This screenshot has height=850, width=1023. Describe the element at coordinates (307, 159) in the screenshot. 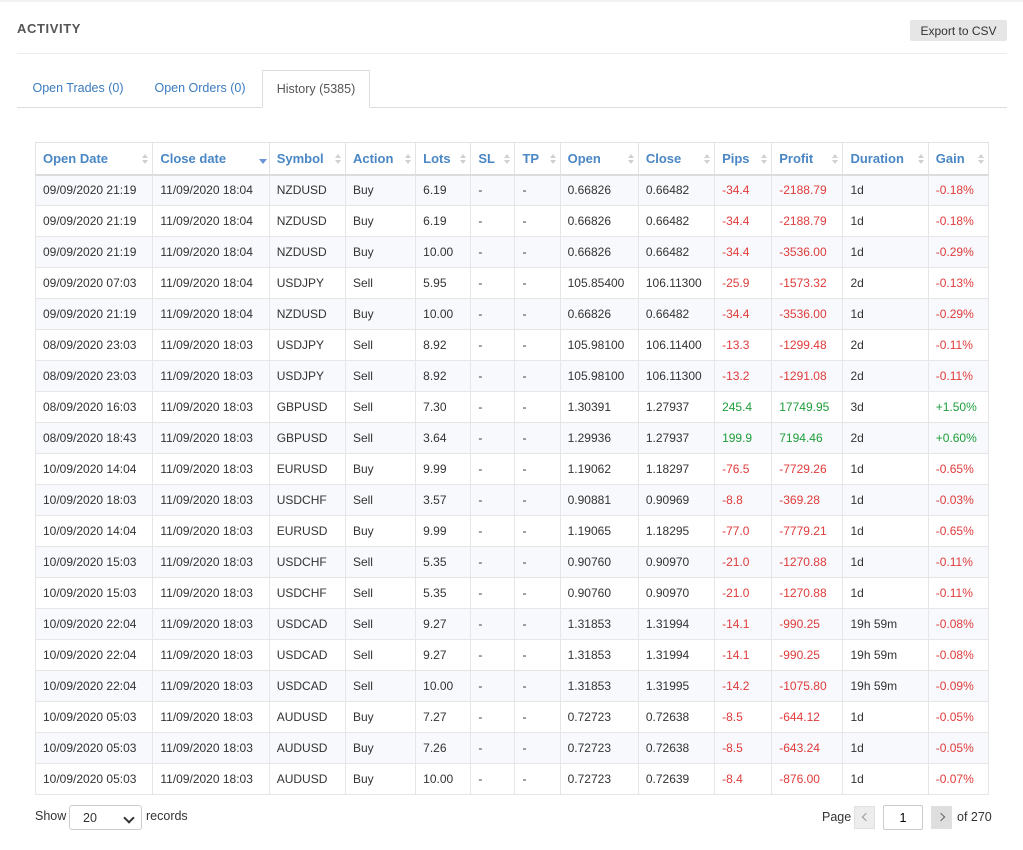

I see `column-header-symbol: Symbol` at that location.